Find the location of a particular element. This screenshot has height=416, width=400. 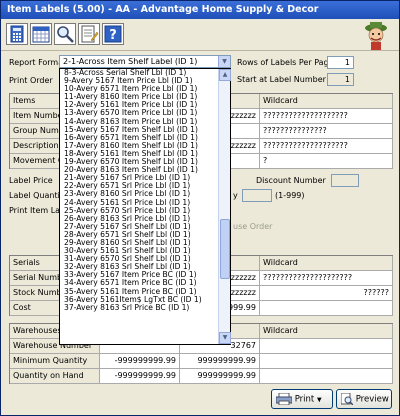

dropdown-option: 32-Avery 8163 Srl Shelf Lbl (ID 1) is located at coordinates (139, 267).